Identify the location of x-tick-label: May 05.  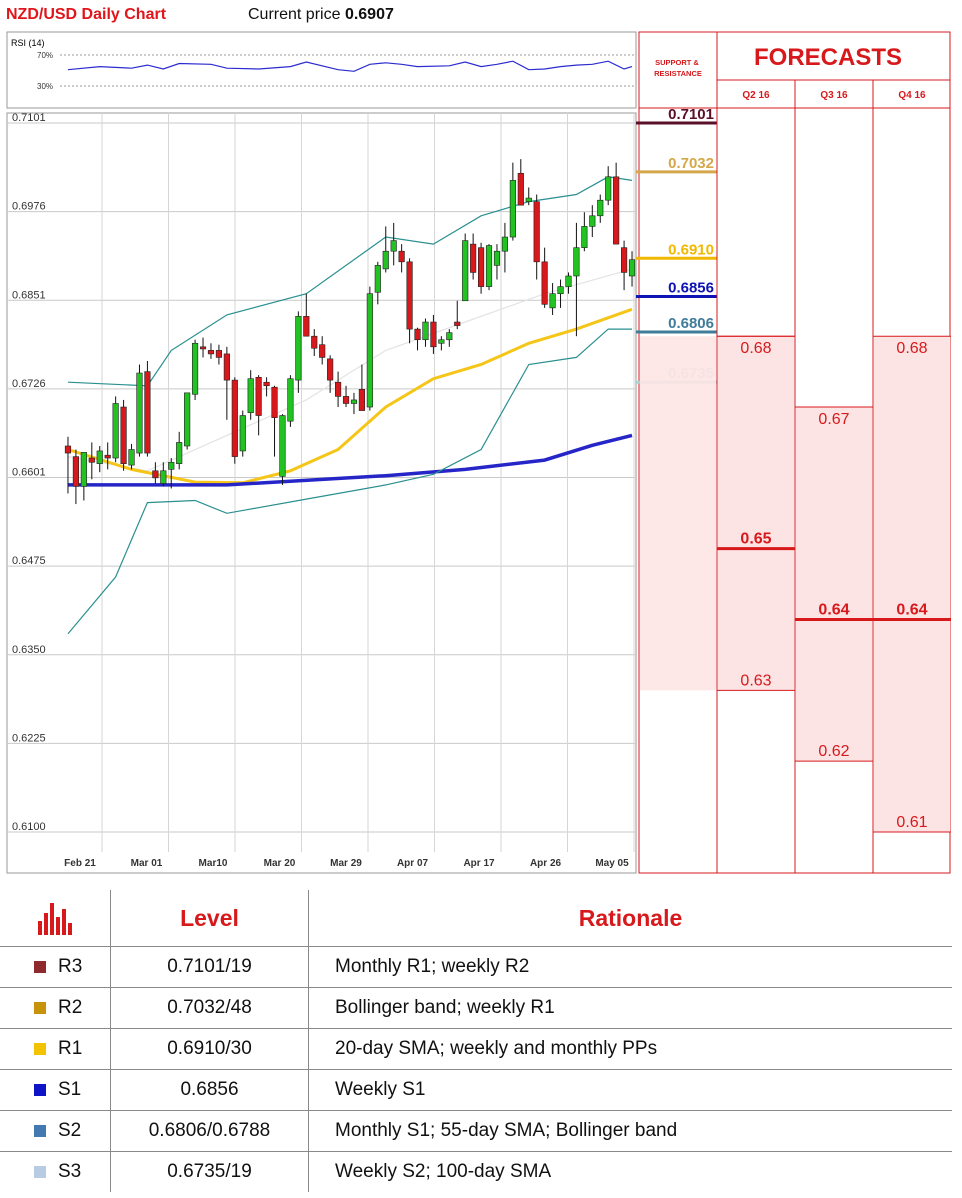
(612, 863).